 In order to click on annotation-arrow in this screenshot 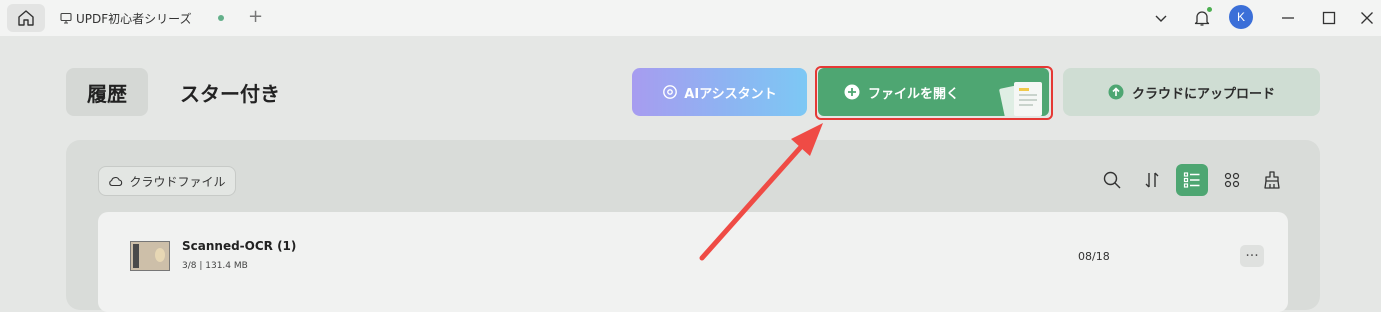, I will do `click(761, 192)`.